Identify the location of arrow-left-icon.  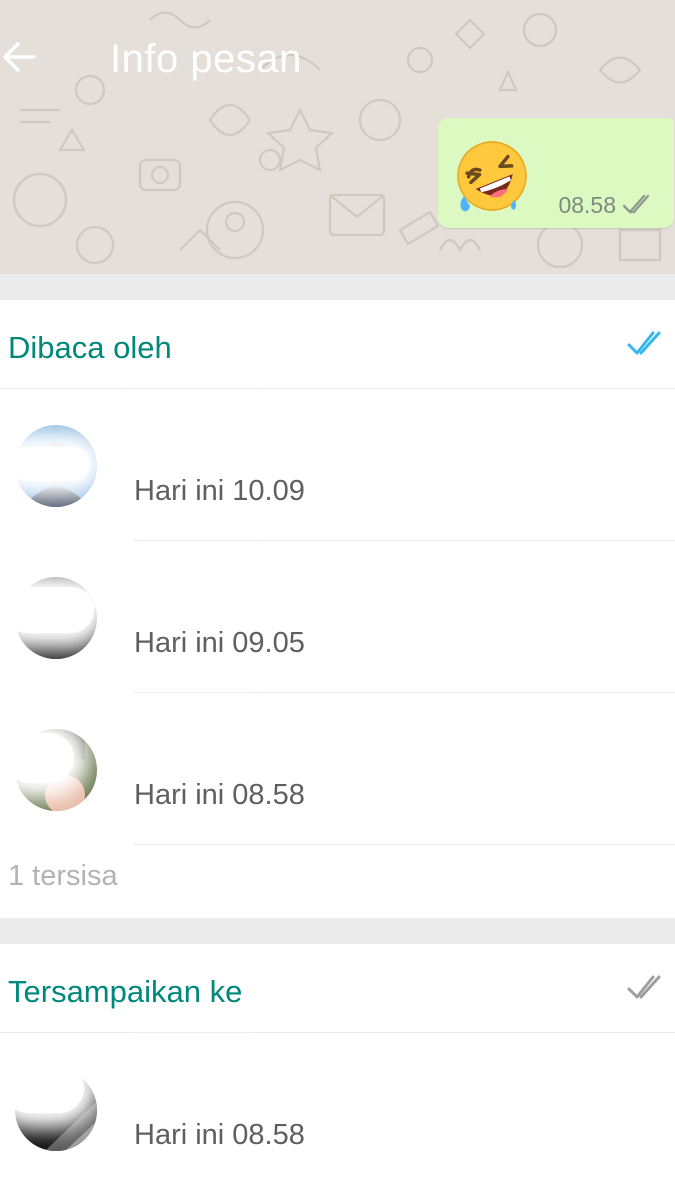
(19, 57).